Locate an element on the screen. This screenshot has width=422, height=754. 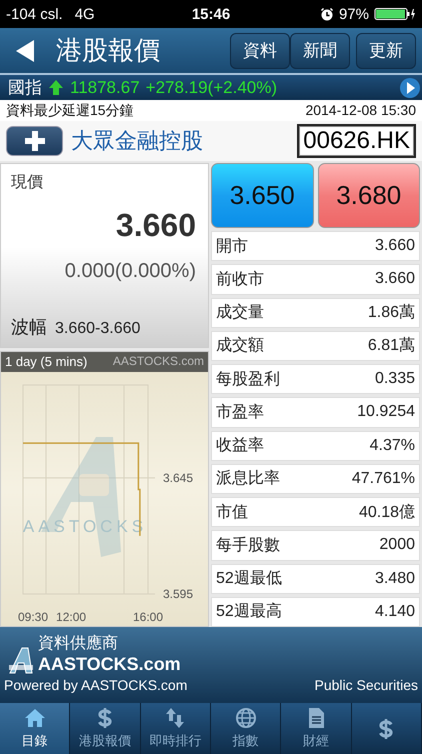
stat-label: 每手股數 is located at coordinates (248, 546).